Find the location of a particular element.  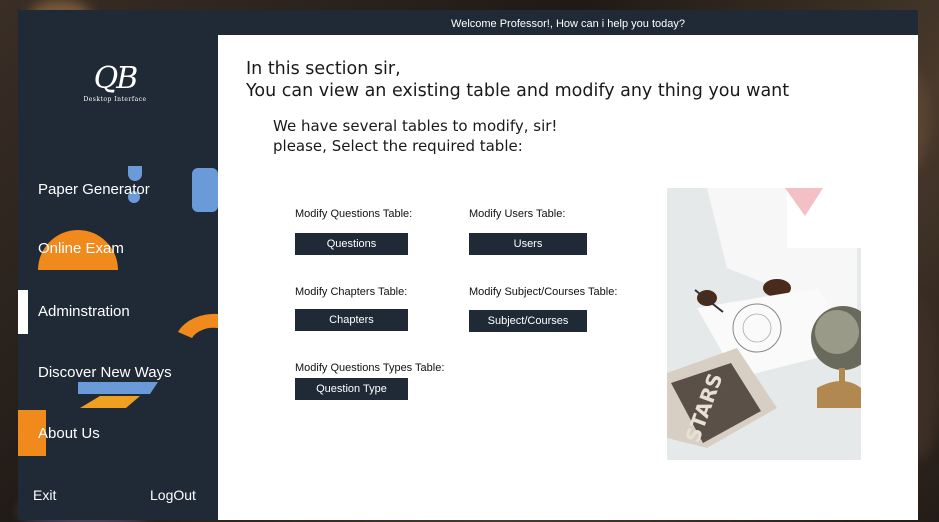

sidebar-item-discover-new-ways: Discover New Ways is located at coordinates (105, 373).